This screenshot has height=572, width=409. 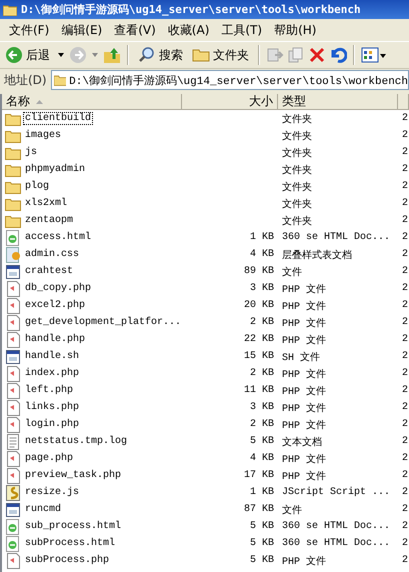 What do you see at coordinates (43, 509) in the screenshot?
I see `file-name: runcmd` at bounding box center [43, 509].